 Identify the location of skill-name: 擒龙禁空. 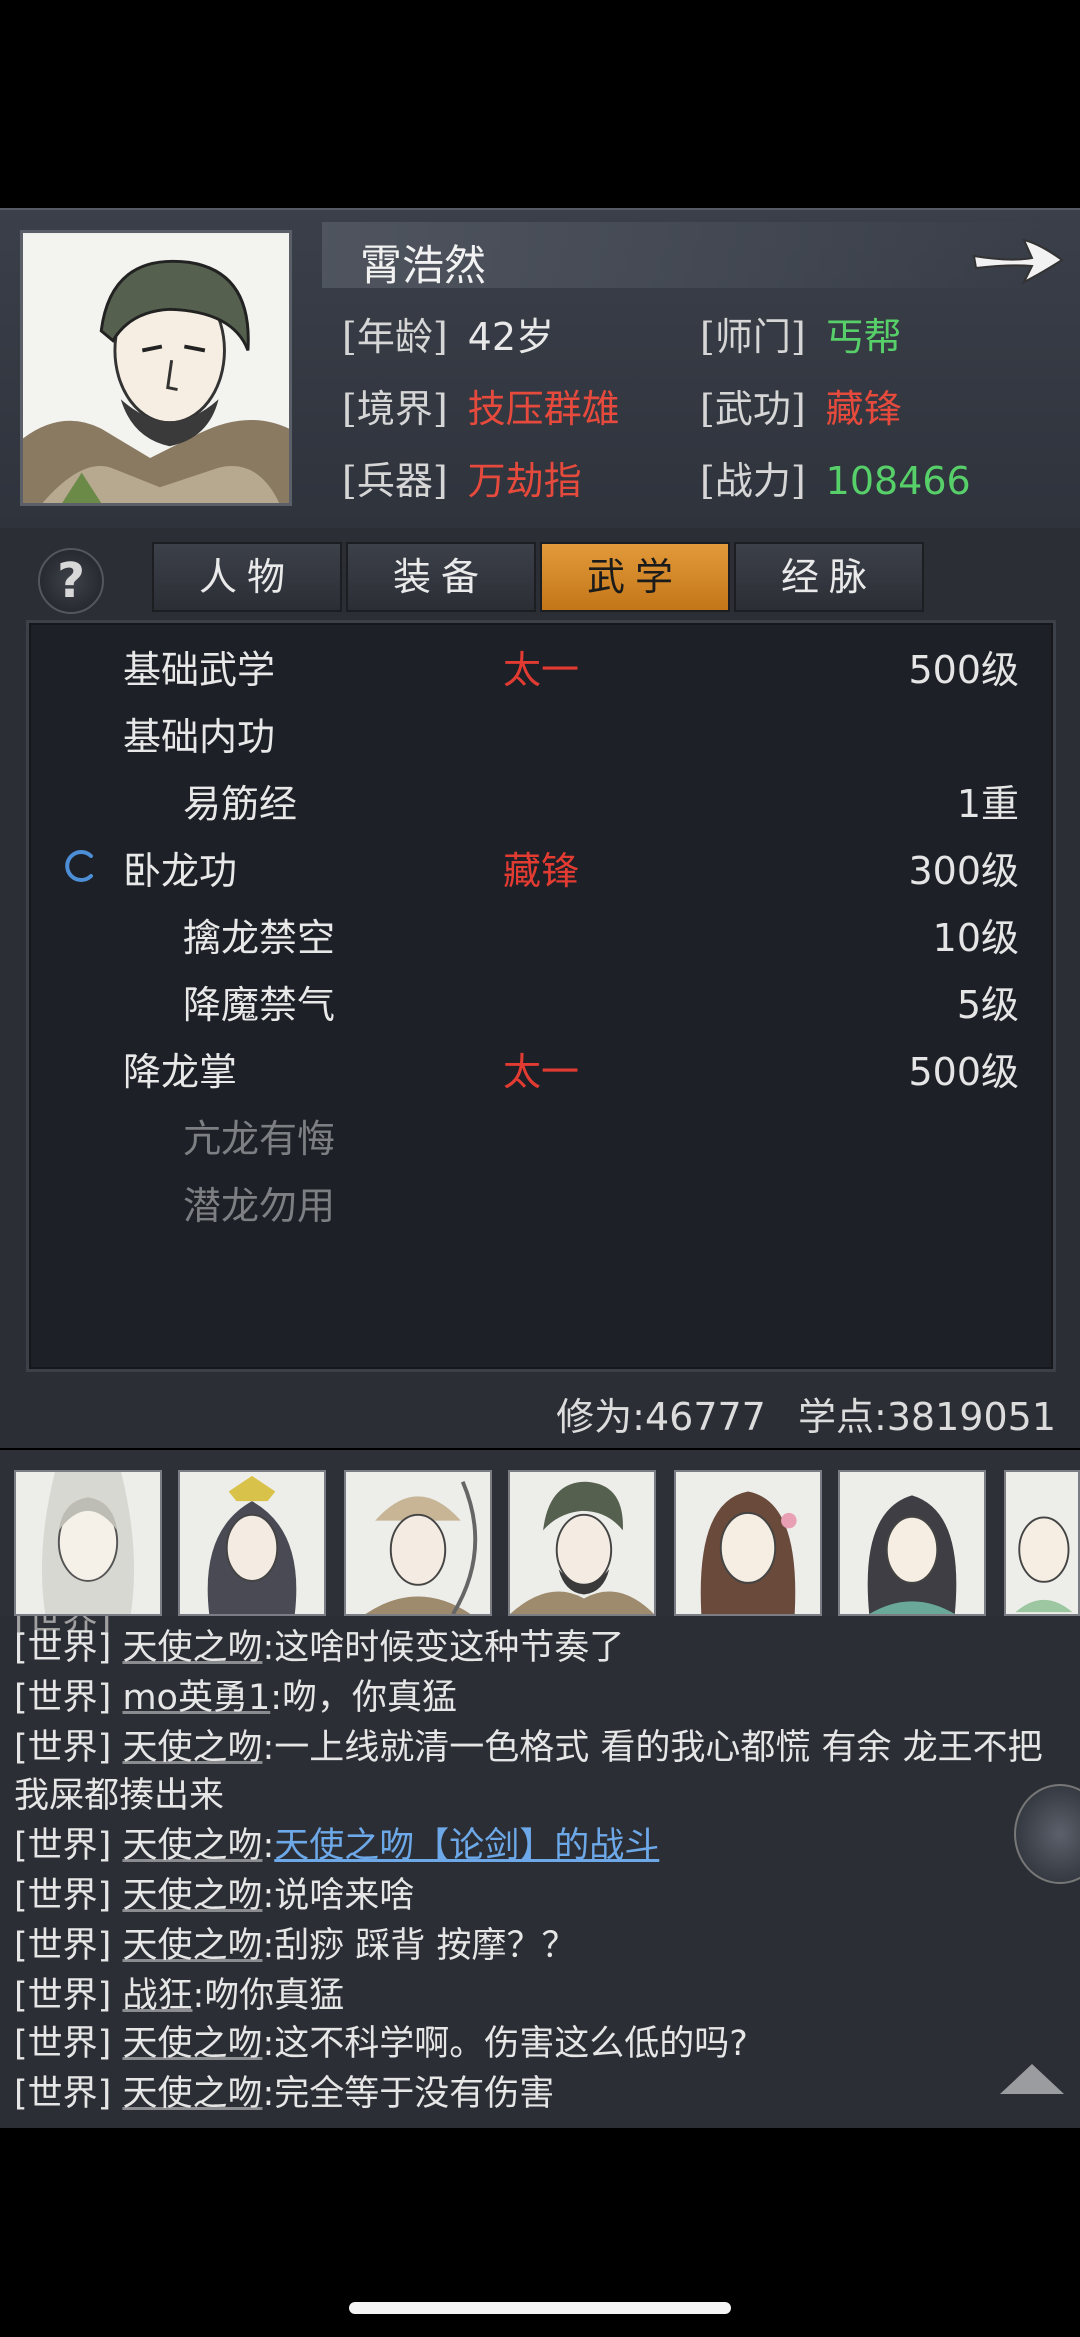
(259, 938).